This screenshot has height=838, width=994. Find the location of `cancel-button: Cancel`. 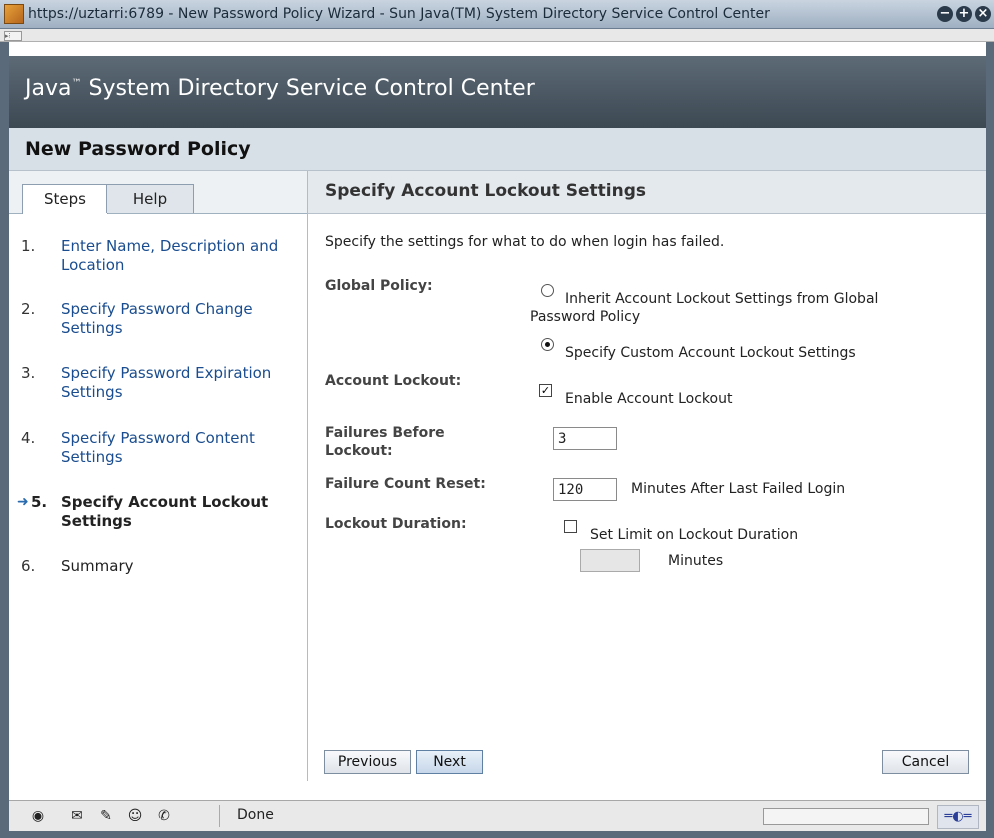

cancel-button: Cancel is located at coordinates (925, 762).